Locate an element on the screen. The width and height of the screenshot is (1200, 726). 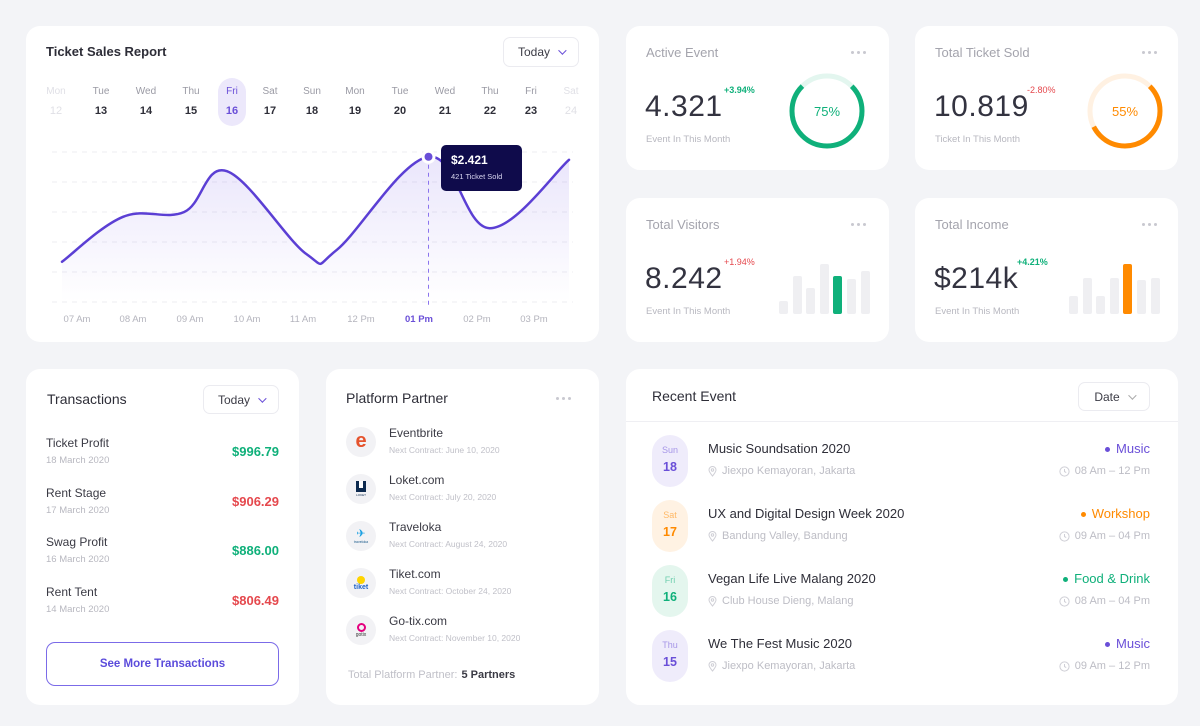
event-date-badge: Sat 17 is located at coordinates (670, 526).